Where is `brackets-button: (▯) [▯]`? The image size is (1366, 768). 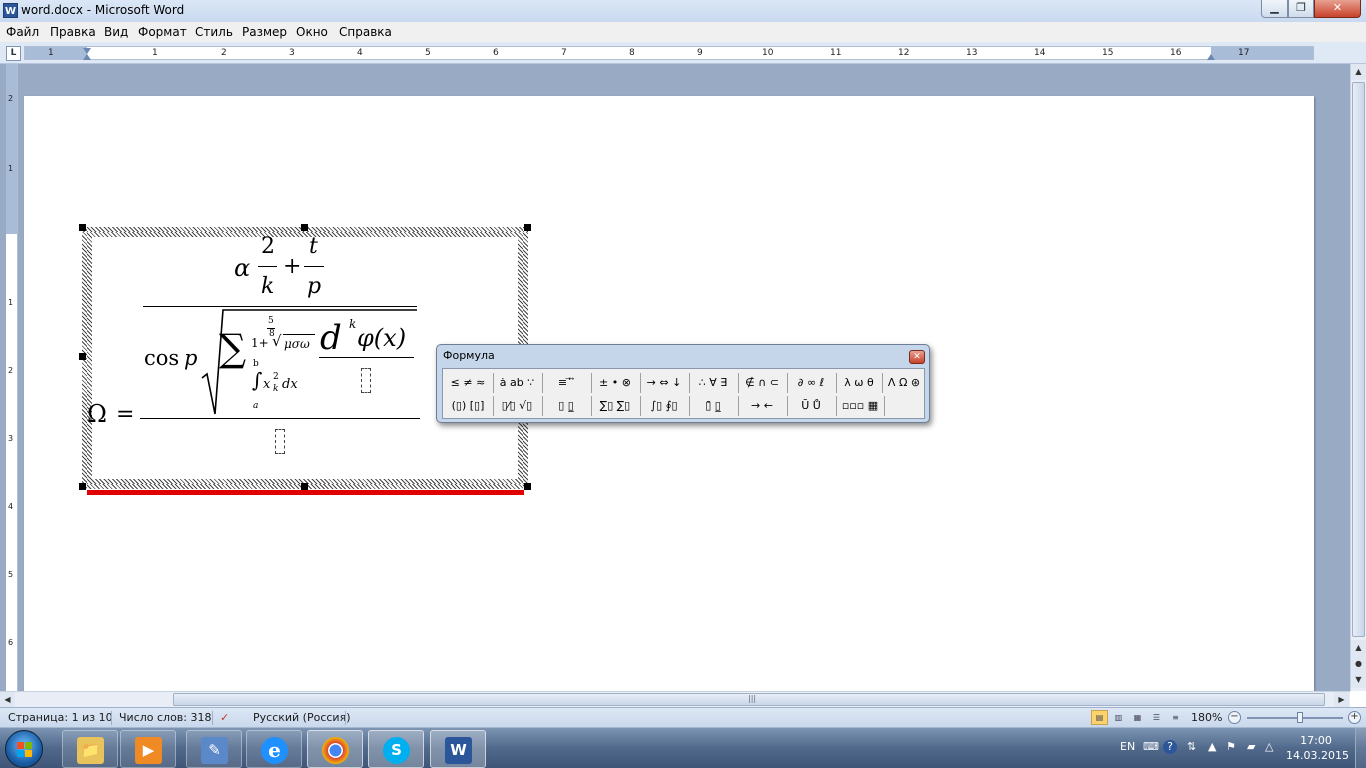 brackets-button: (▯) [▯] is located at coordinates (468, 406).